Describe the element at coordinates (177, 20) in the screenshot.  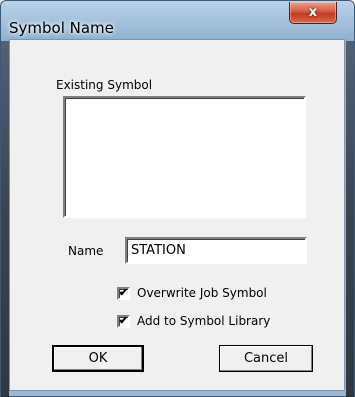
I see `title-bar: Symbol Name x` at that location.